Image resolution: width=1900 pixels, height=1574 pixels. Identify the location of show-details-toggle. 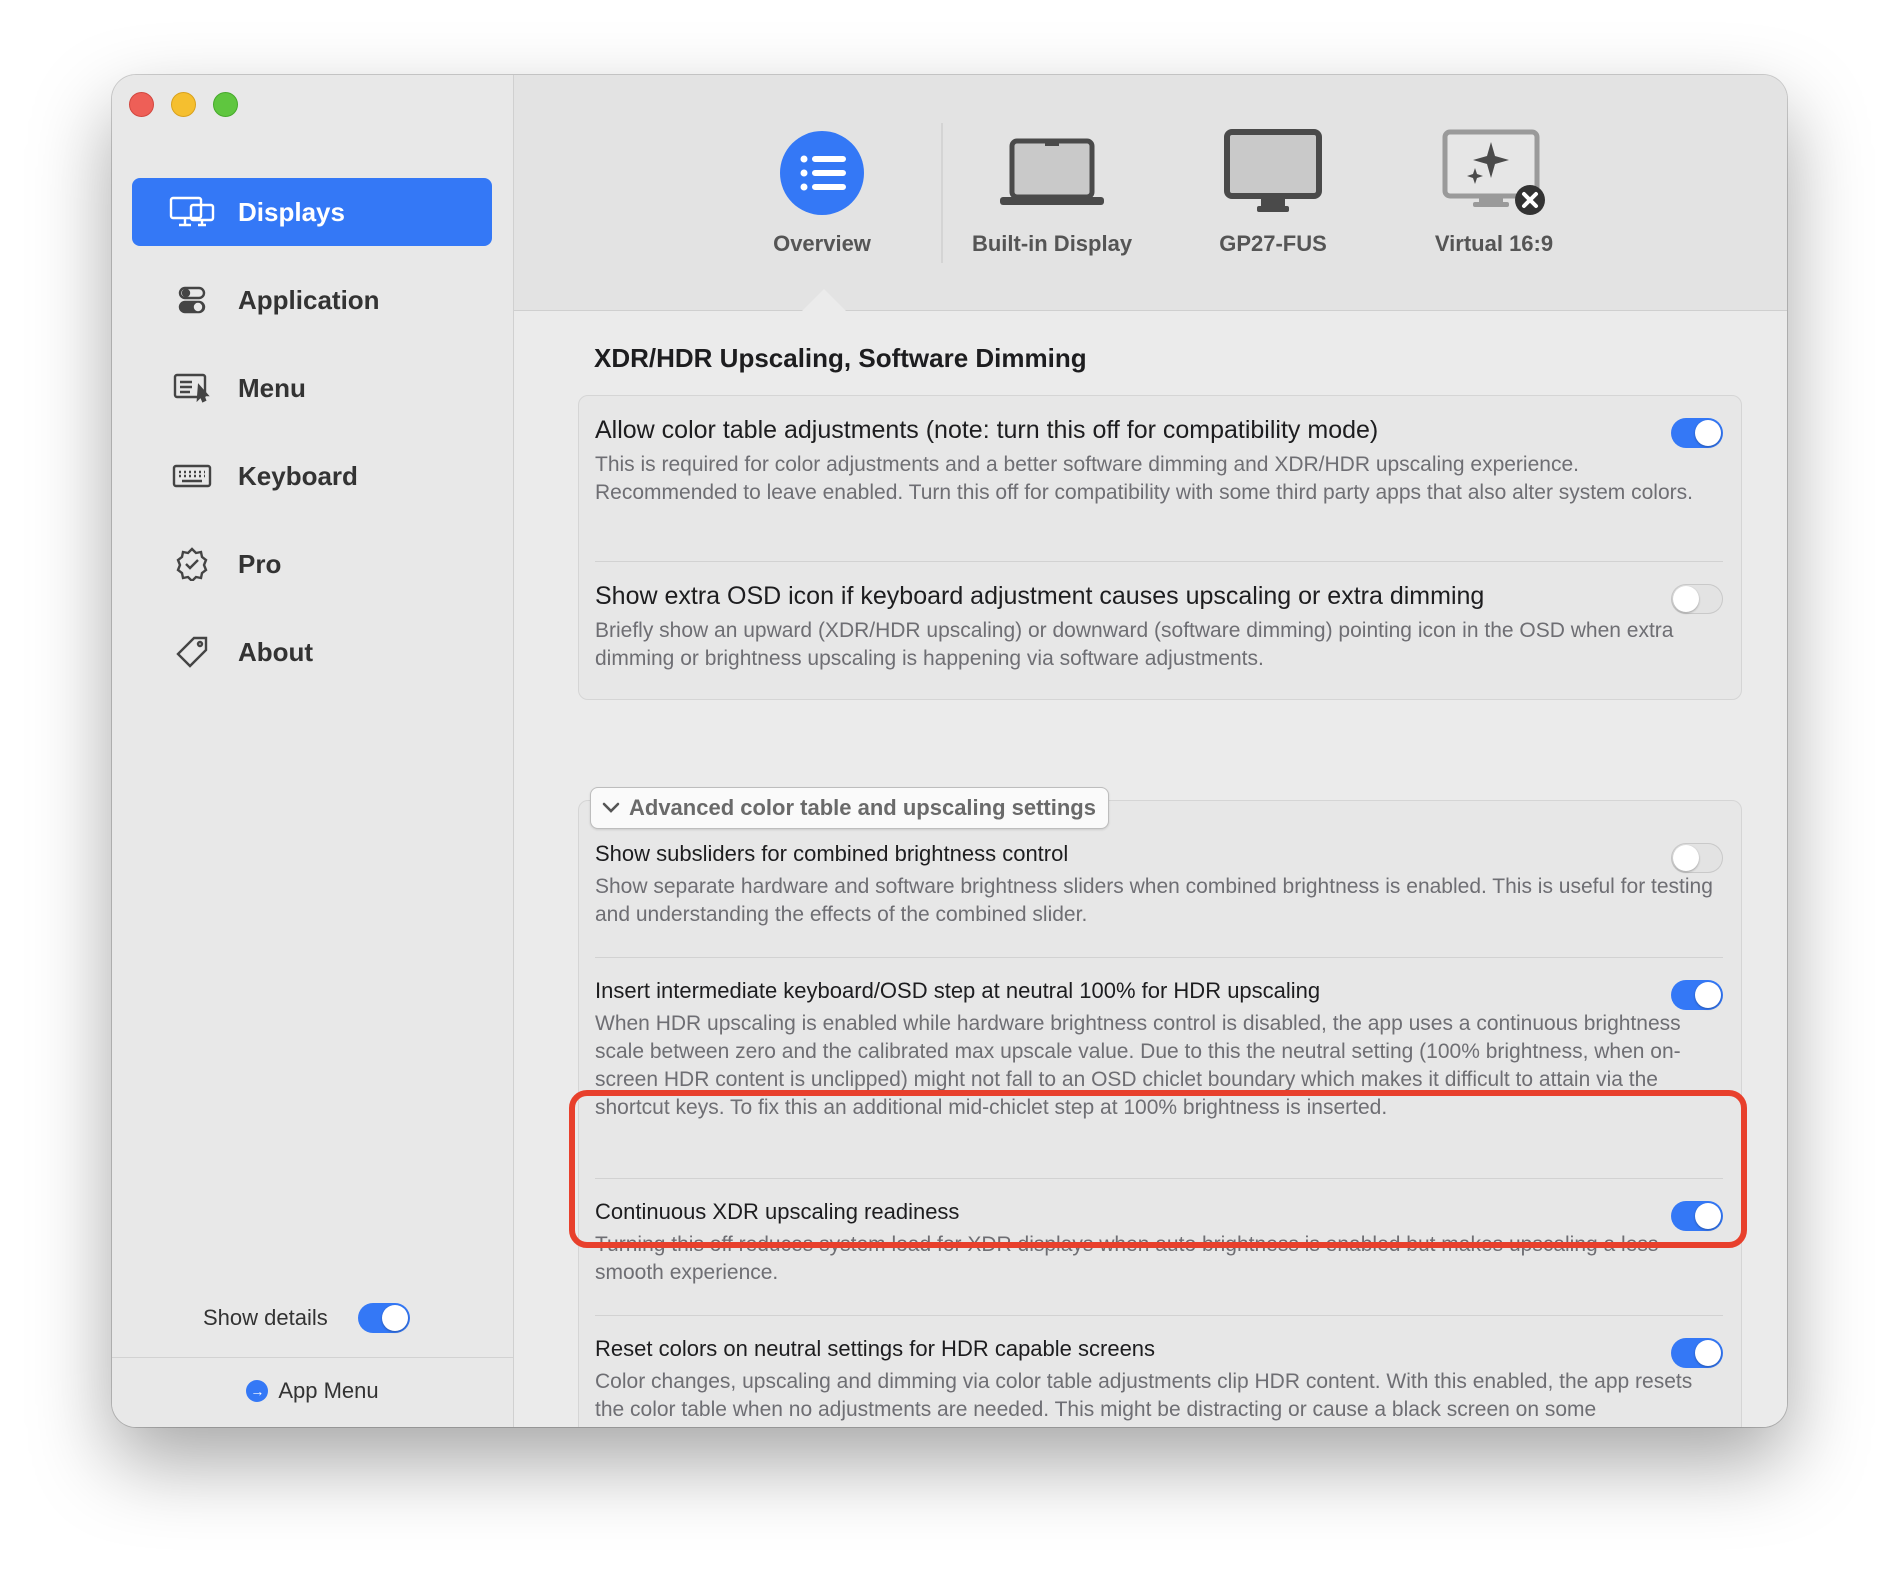
(383, 1318).